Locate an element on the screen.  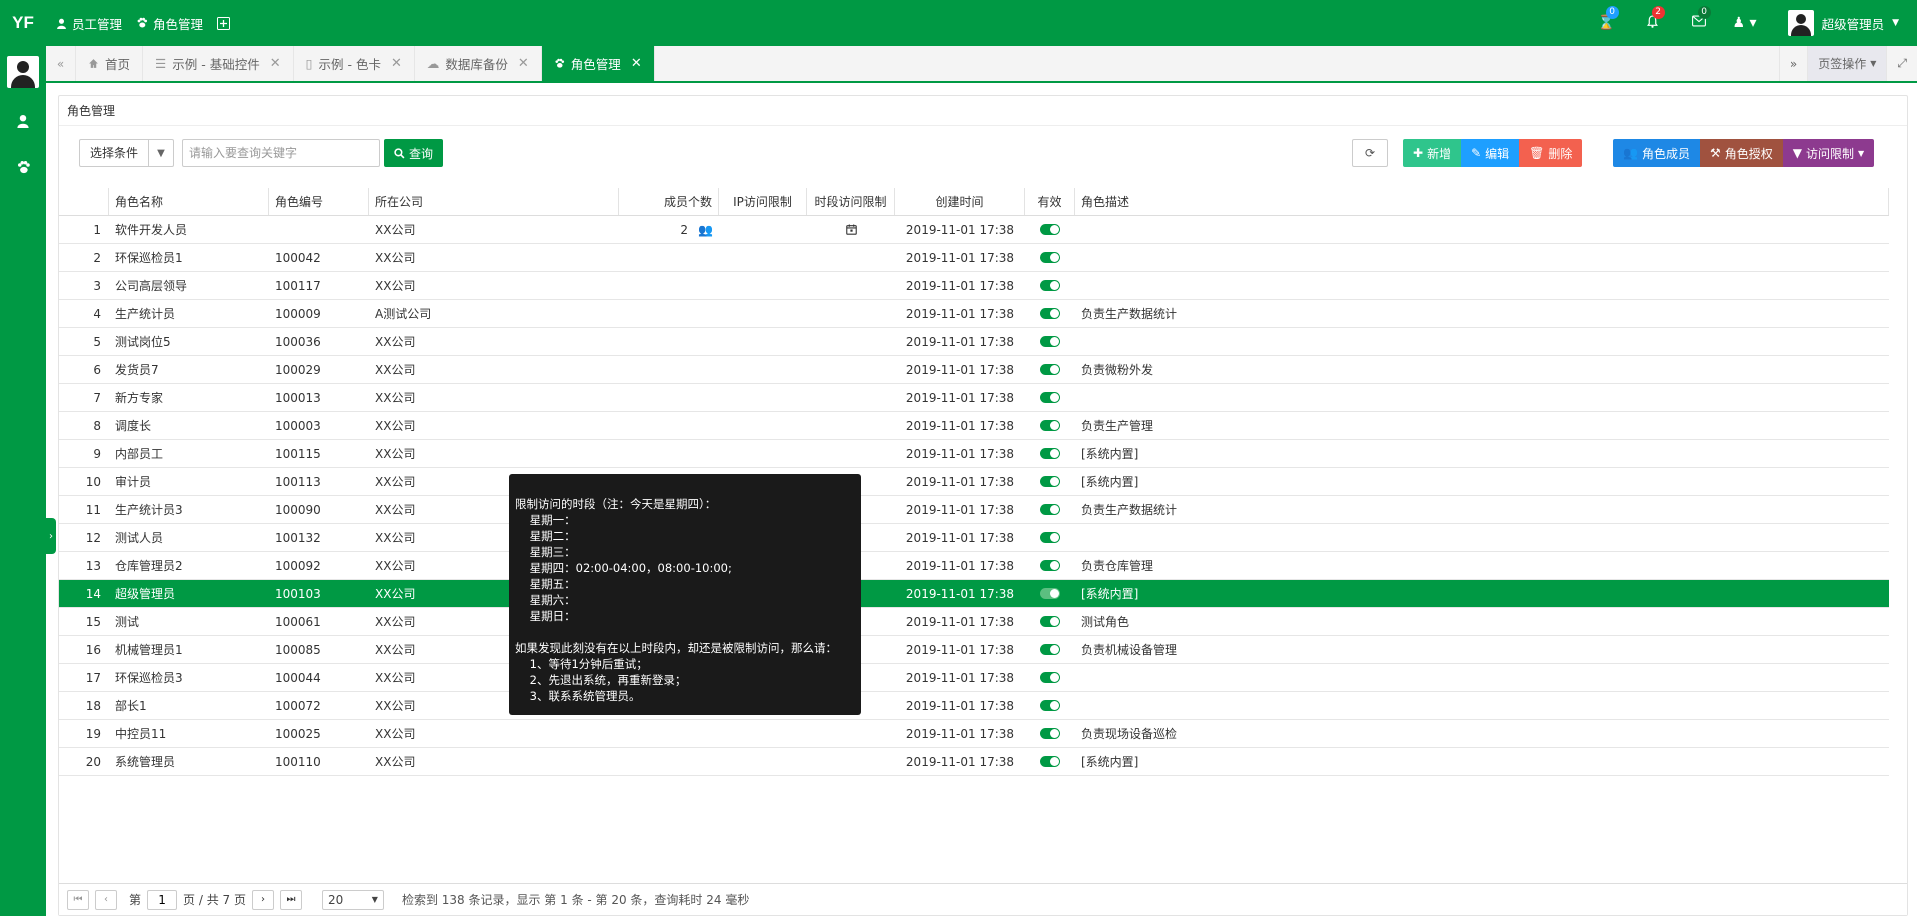
messages-button: 0 is located at coordinates (1699, 18).